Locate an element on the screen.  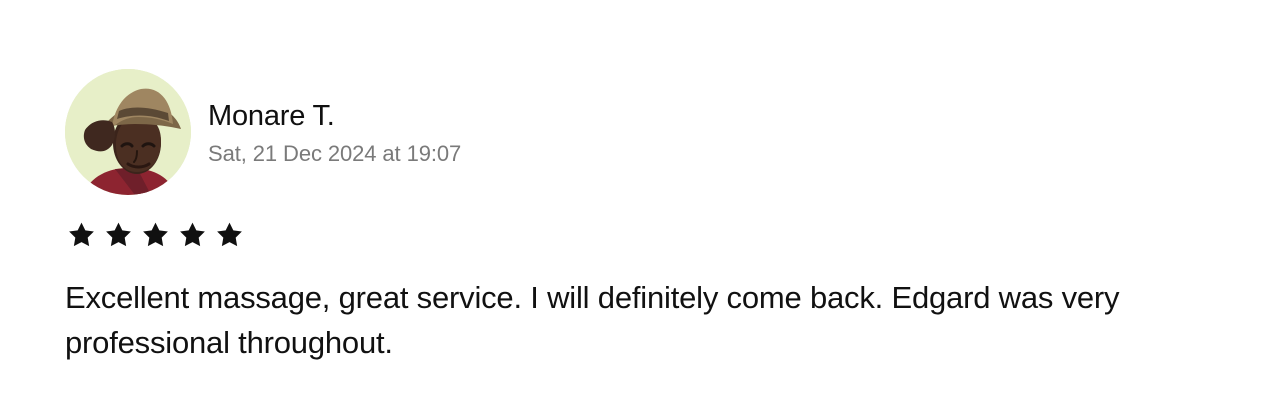
reviewer-name: Monare T. is located at coordinates (271, 115).